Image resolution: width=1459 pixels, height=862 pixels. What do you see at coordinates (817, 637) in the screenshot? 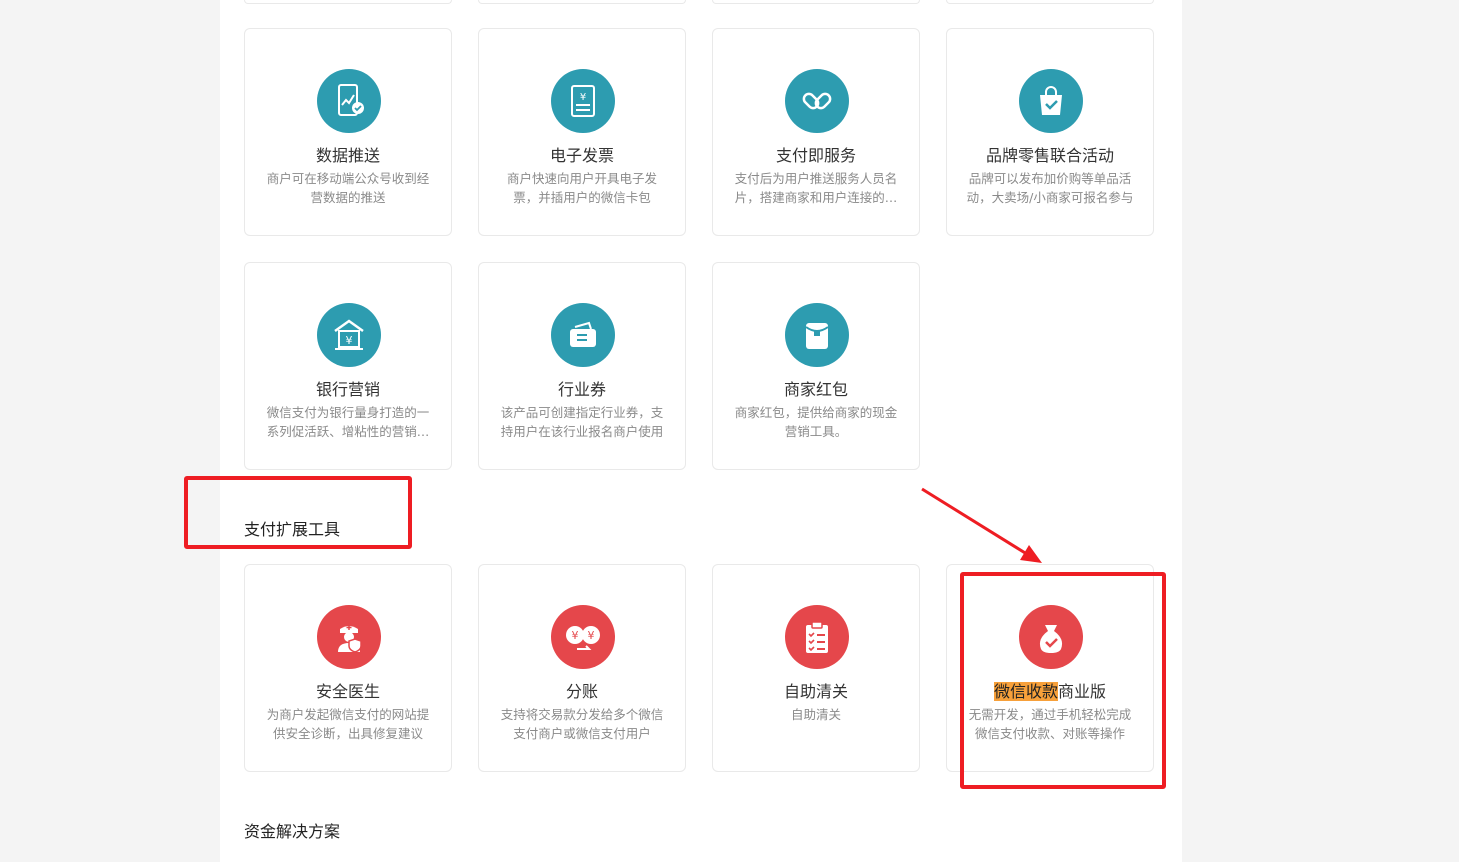
I see `clipboard-check-icon` at bounding box center [817, 637].